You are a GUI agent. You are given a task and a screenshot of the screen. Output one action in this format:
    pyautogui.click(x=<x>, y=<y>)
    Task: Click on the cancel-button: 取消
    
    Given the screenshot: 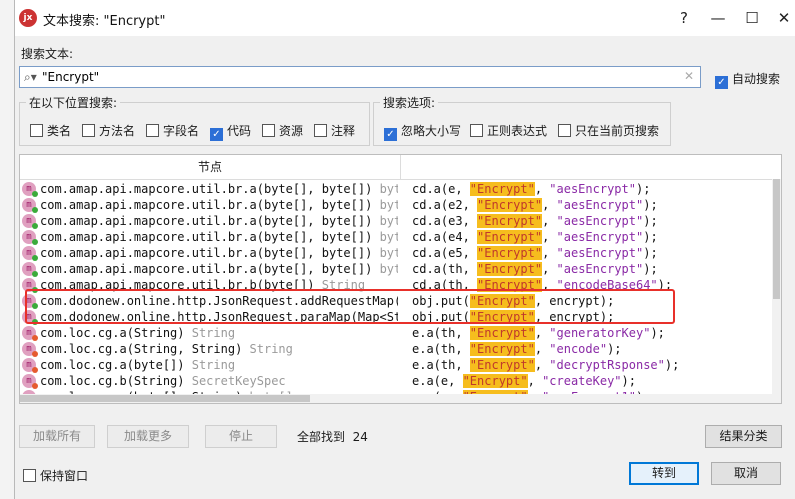 What is the action you would take?
    pyautogui.click(x=746, y=473)
    